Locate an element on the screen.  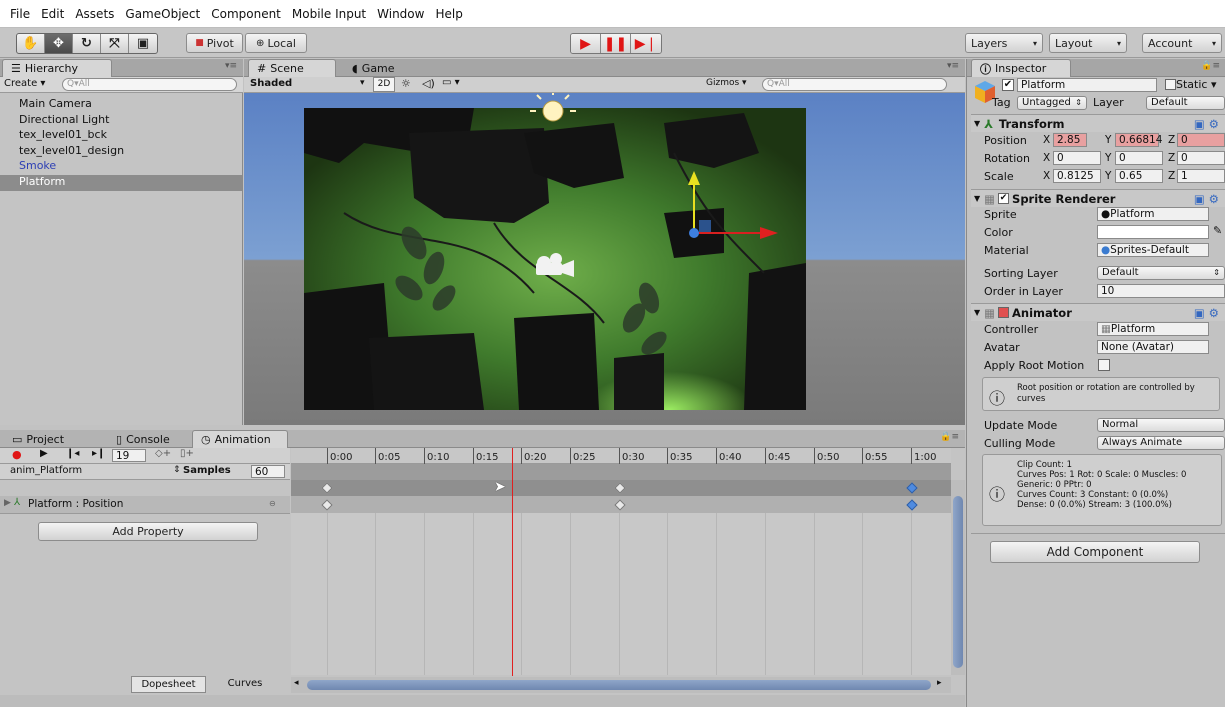
sun-icon: ☼ is located at coordinates (406, 83).